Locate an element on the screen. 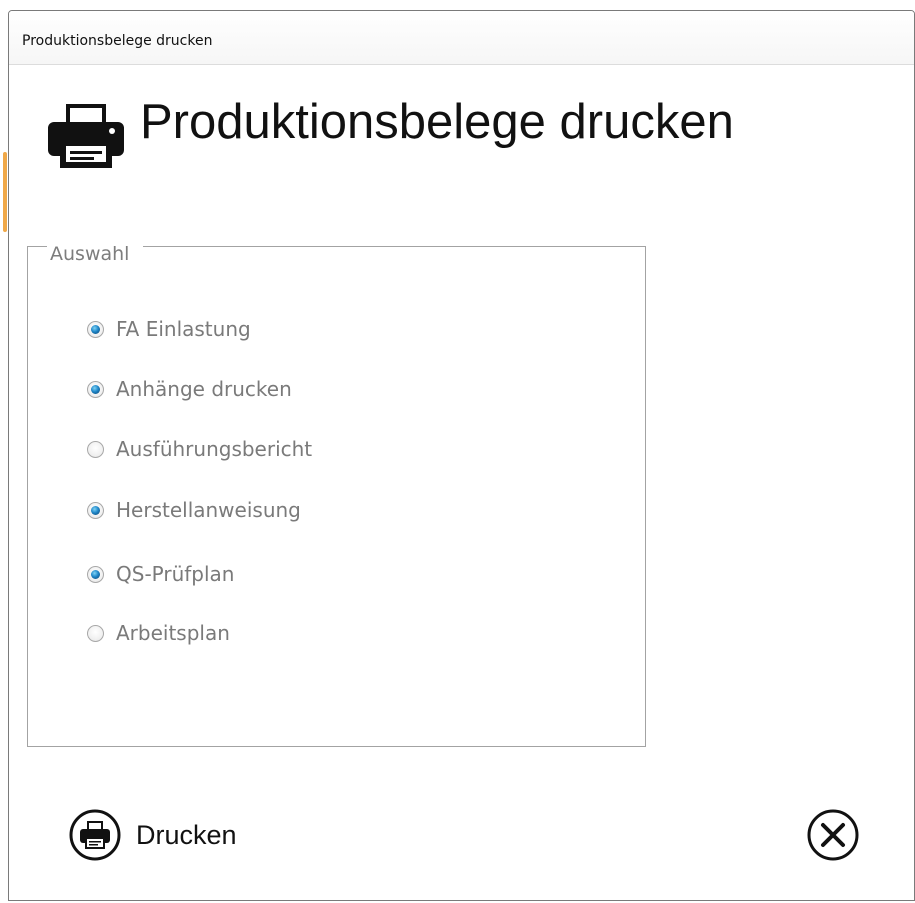 The image size is (915, 903). option-ausfuehrungsbericht: Ausführungsbericht is located at coordinates (199, 449).